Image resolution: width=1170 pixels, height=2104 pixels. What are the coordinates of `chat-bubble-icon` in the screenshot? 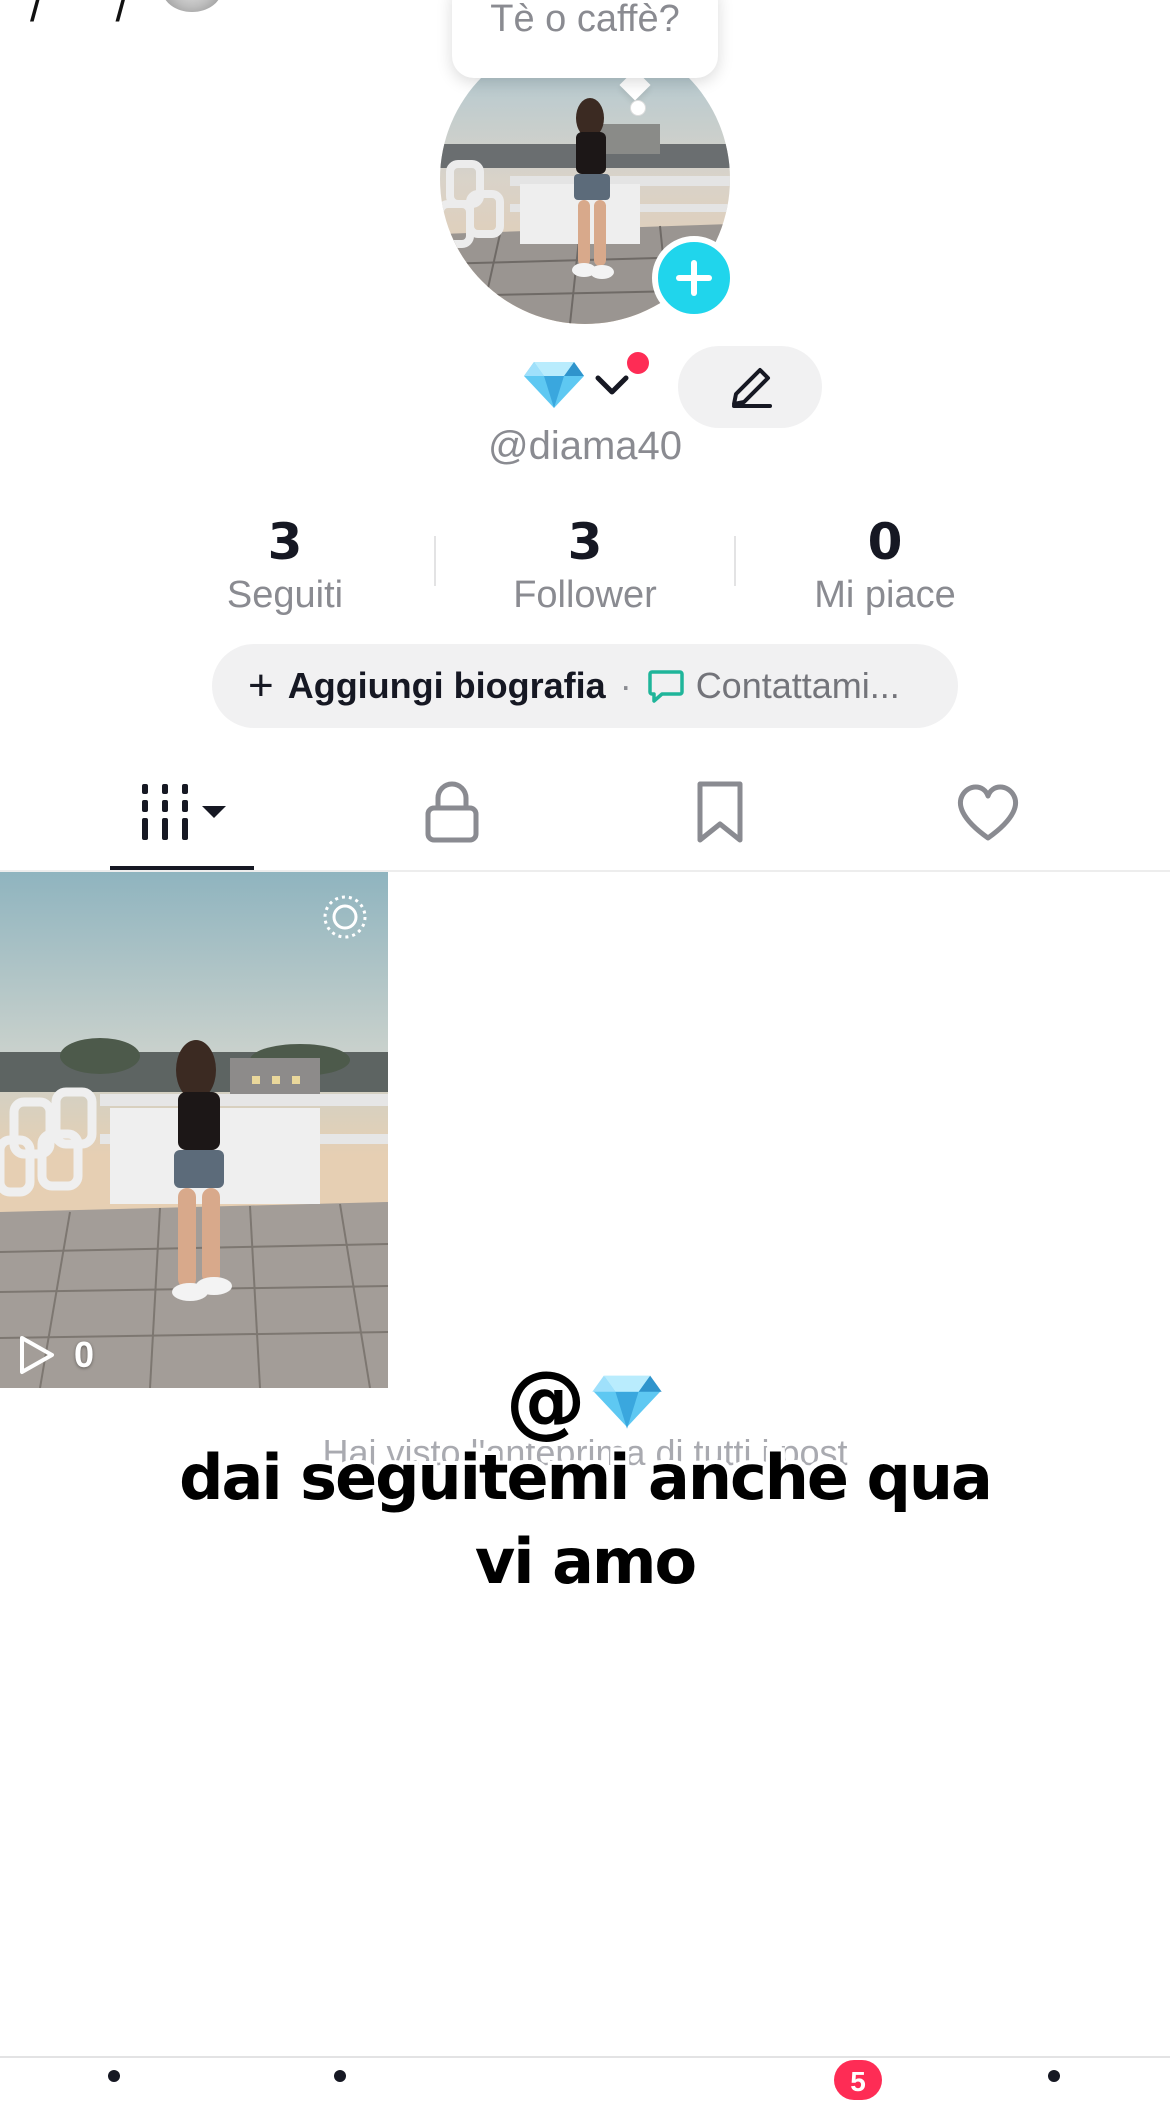 It's located at (665, 686).